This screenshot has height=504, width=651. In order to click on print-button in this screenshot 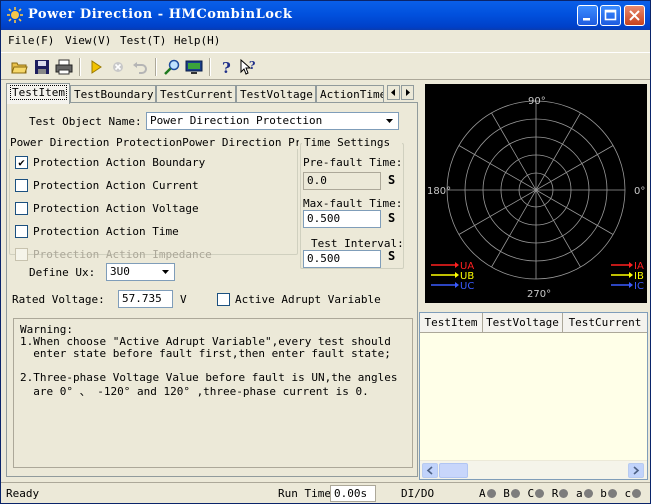, I will do `click(64, 67)`.